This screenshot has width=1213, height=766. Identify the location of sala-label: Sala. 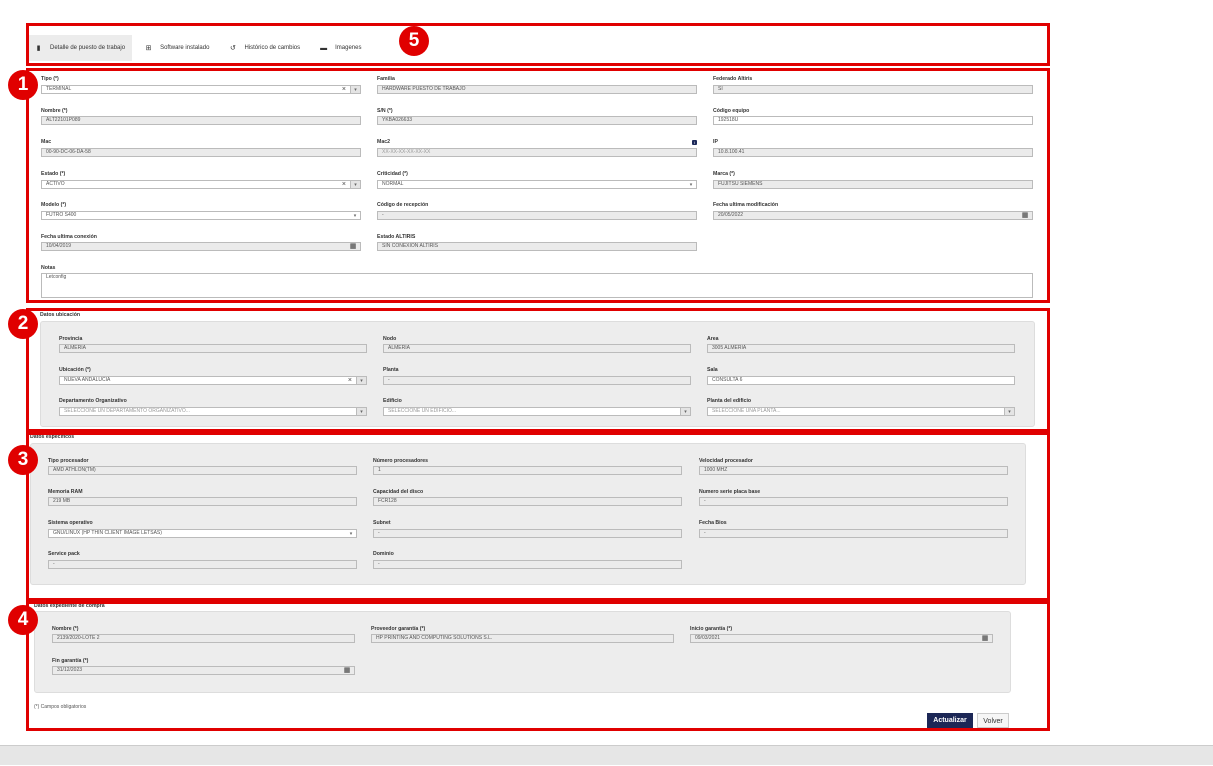
(712, 370).